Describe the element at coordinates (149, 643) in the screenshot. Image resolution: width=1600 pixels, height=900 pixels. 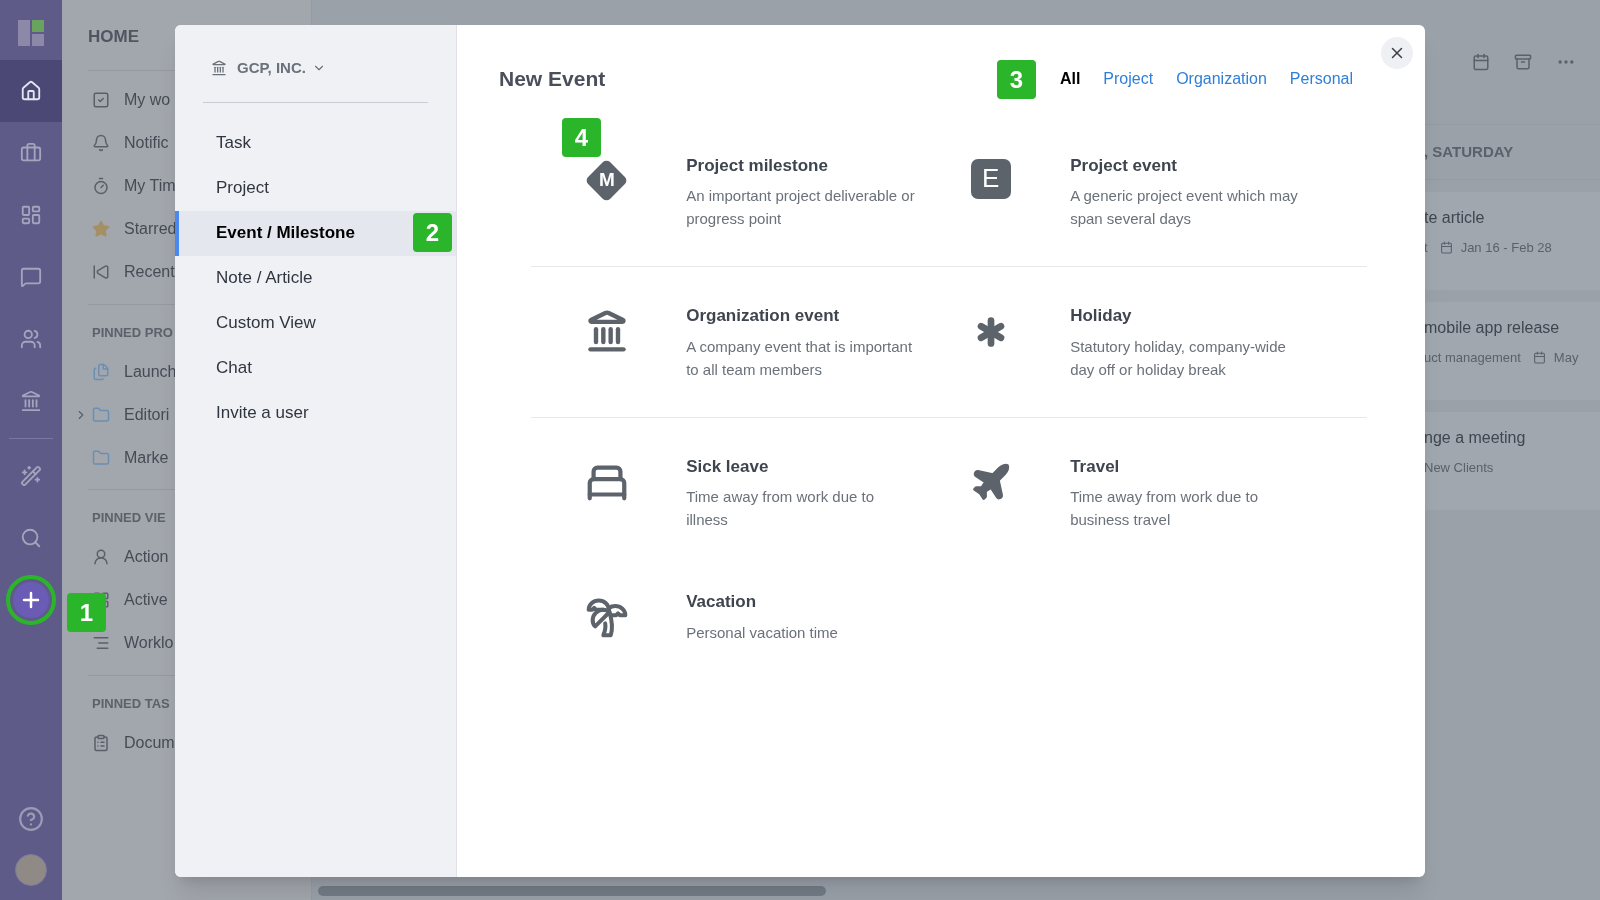
I see `sidebar-item: Worklo` at that location.